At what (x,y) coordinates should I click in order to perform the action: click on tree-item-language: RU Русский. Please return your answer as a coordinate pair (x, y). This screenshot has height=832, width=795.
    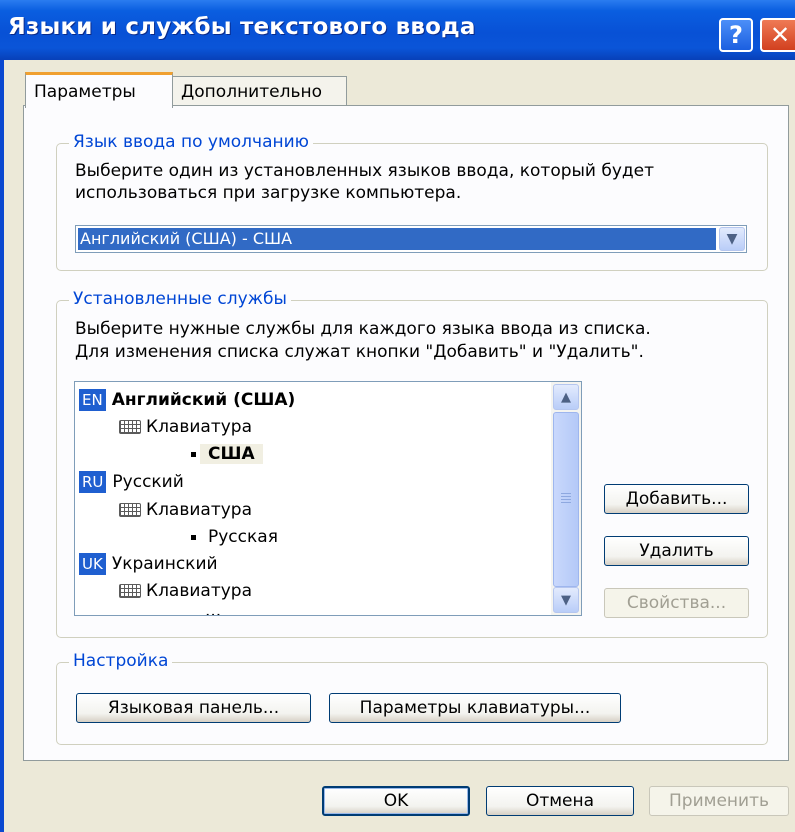
    Looking at the image, I should click on (131, 482).